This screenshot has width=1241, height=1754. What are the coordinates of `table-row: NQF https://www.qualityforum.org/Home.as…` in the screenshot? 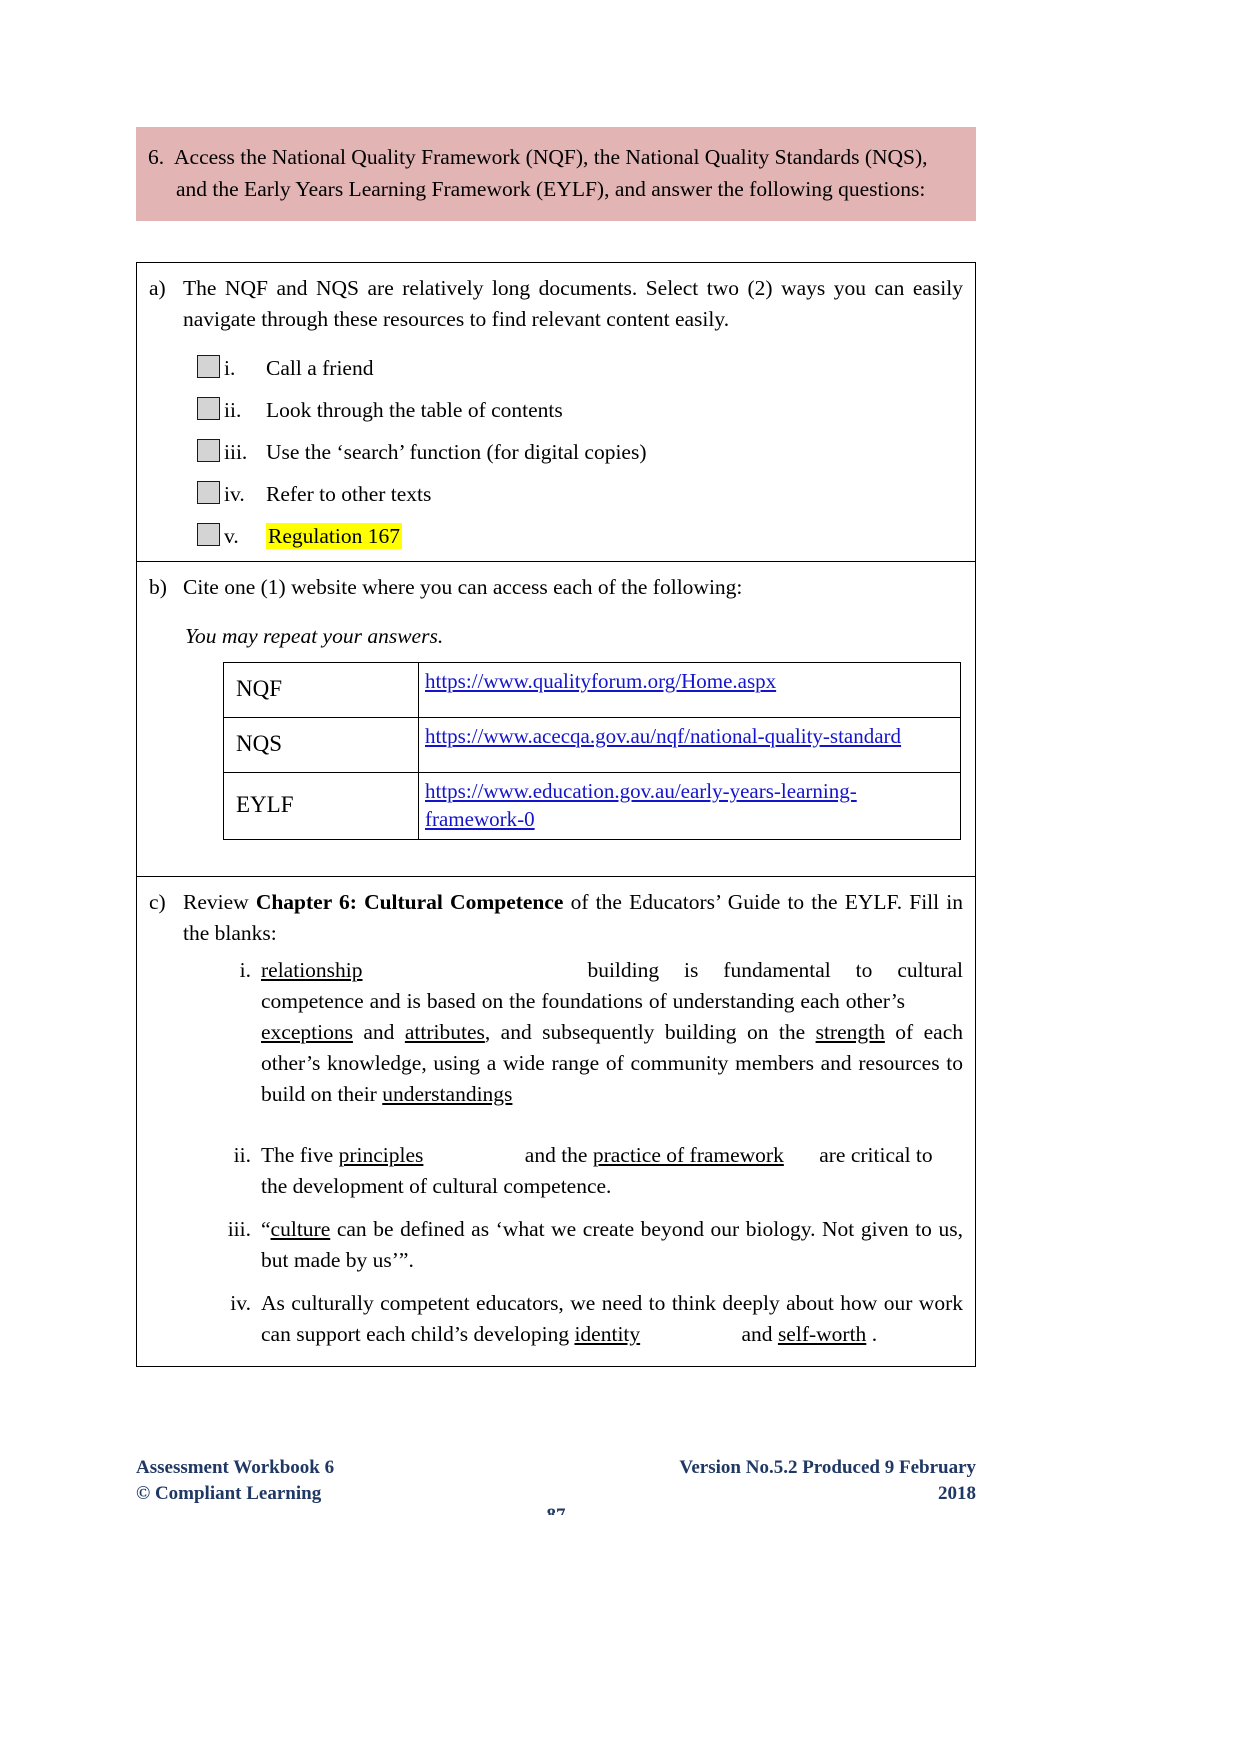 It's located at (592, 690).